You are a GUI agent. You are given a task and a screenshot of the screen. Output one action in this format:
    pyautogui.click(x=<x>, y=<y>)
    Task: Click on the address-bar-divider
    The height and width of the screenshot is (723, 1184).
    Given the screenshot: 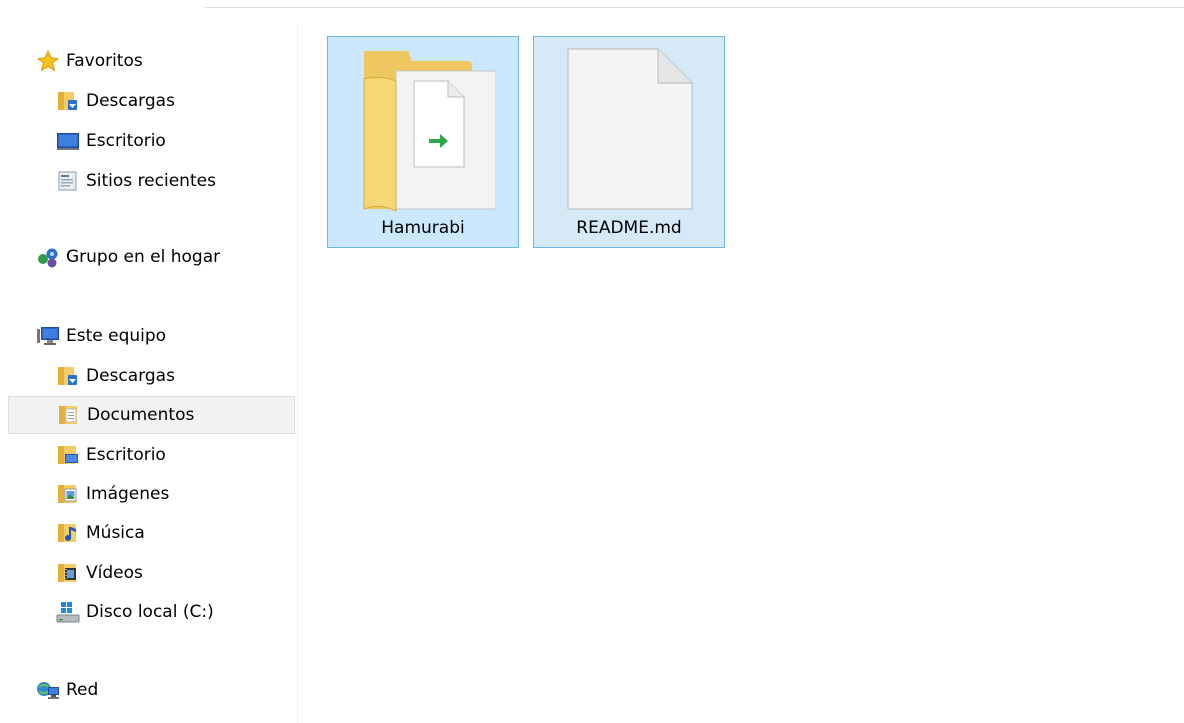 What is the action you would take?
    pyautogui.click(x=694, y=7)
    